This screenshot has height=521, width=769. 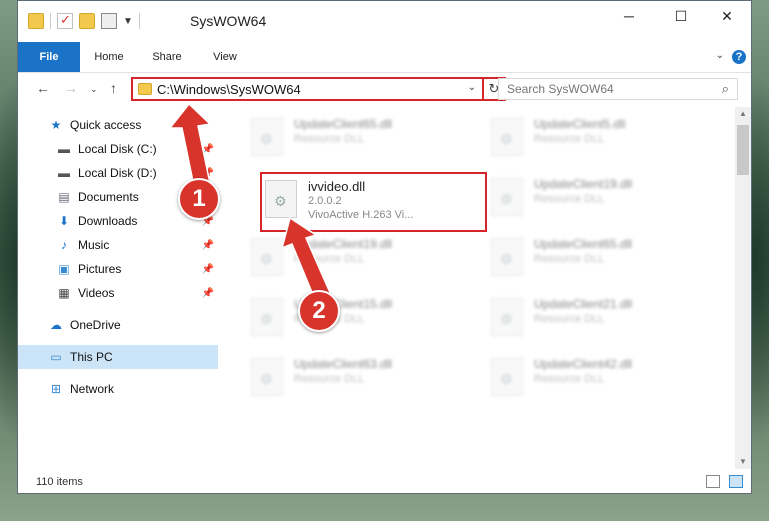 What do you see at coordinates (56, 389) in the screenshot?
I see `network-icon: ⊞` at bounding box center [56, 389].